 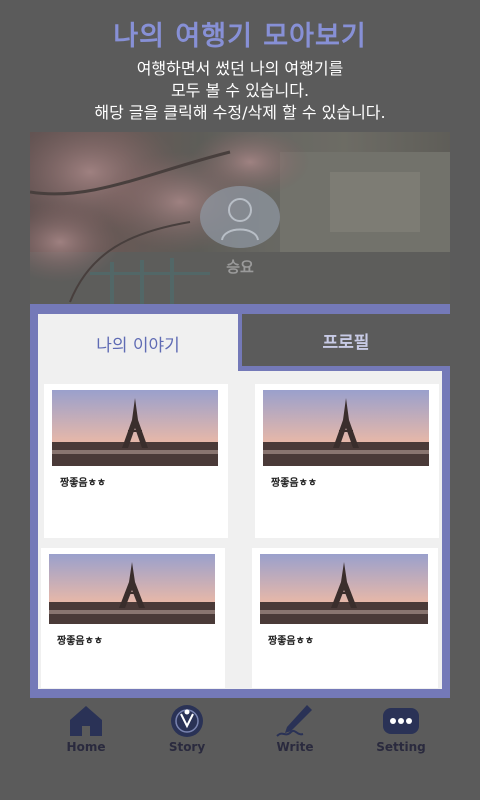 What do you see at coordinates (138, 343) in the screenshot?
I see `tab-my-stories: 나의 이야기` at bounding box center [138, 343].